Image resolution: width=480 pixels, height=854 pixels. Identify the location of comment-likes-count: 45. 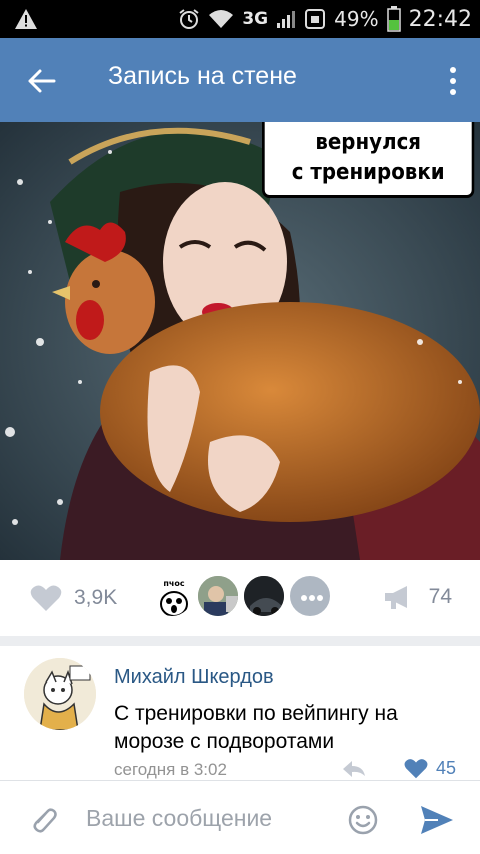
(445, 768).